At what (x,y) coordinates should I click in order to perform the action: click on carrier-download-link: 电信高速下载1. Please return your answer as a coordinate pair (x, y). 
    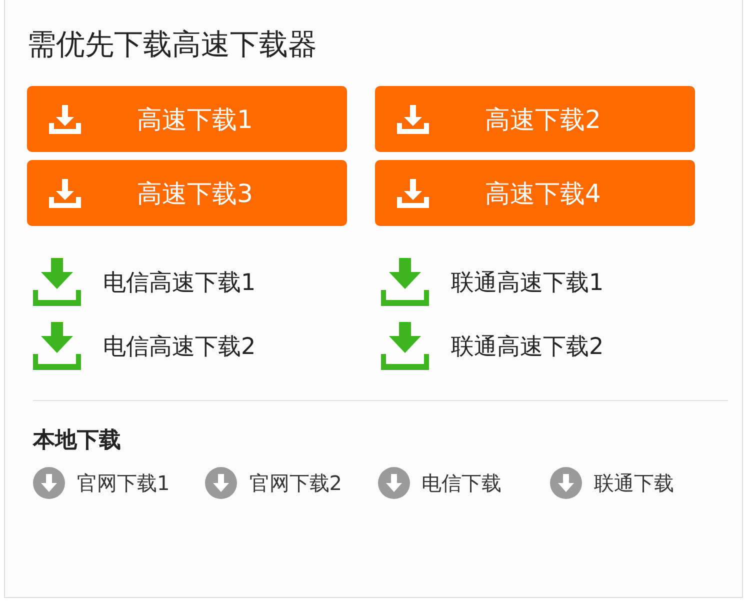
    Looking at the image, I should click on (144, 282).